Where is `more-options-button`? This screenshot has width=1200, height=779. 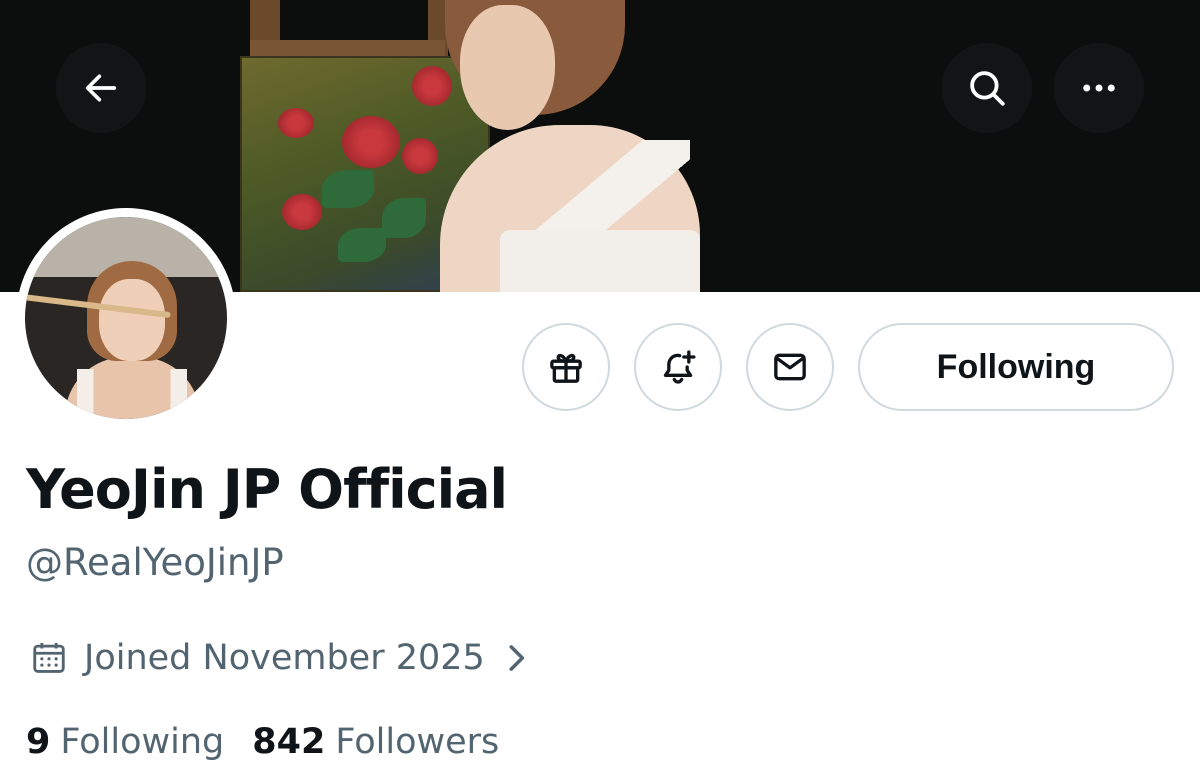 more-options-button is located at coordinates (1099, 88).